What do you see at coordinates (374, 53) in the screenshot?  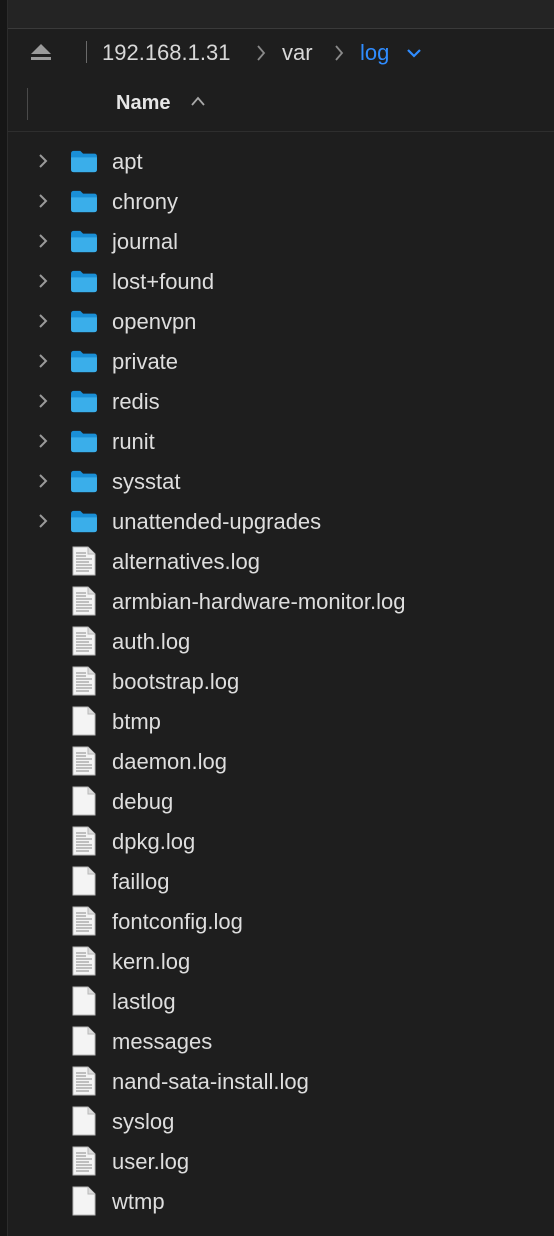 I see `breadcrumb-log: log` at bounding box center [374, 53].